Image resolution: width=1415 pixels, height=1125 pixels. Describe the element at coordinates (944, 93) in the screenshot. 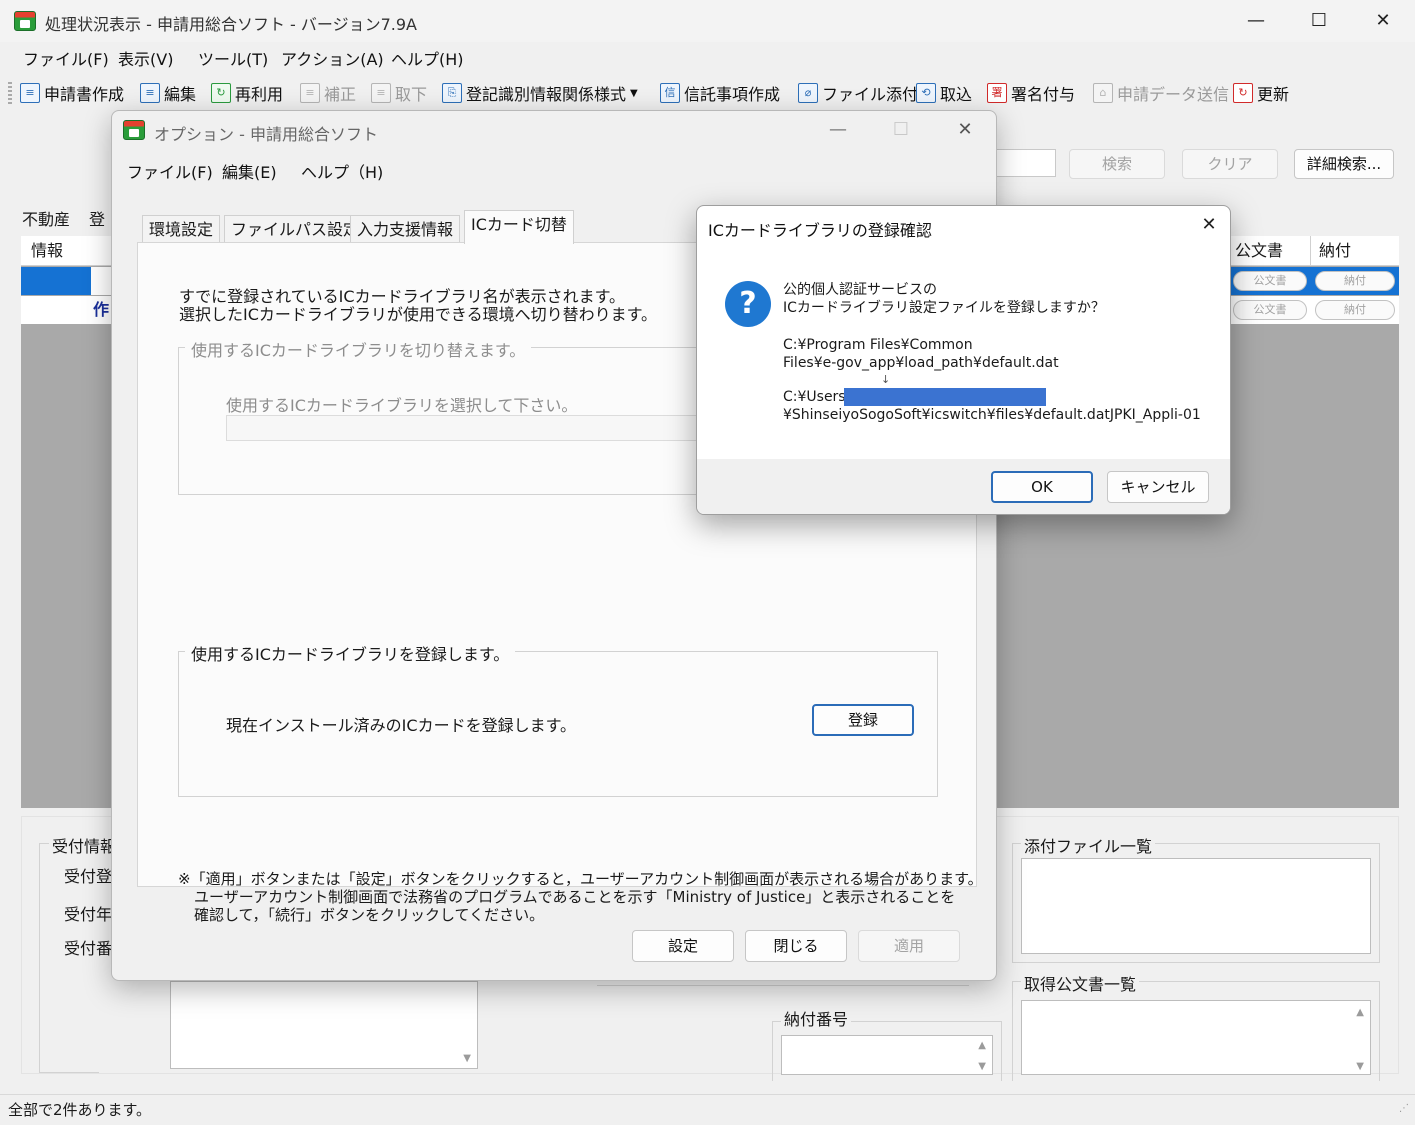

I see `toolbar-import: ⟲ 取込` at that location.